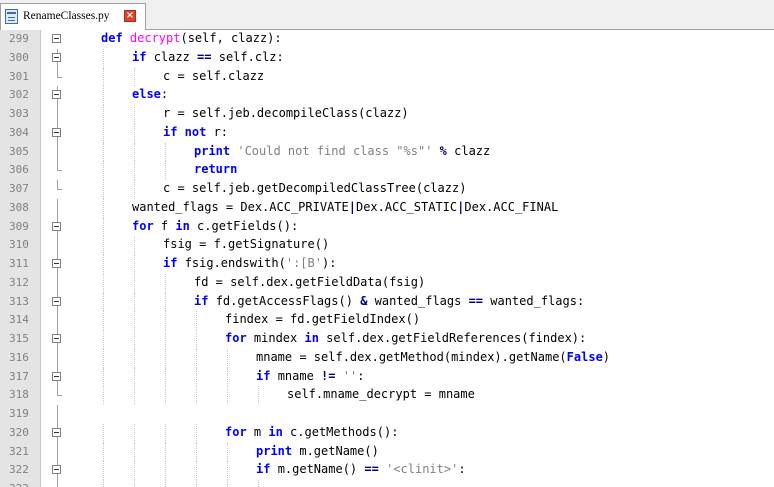 The width and height of the screenshot is (774, 487). What do you see at coordinates (19, 151) in the screenshot?
I see `line-number: 305` at bounding box center [19, 151].